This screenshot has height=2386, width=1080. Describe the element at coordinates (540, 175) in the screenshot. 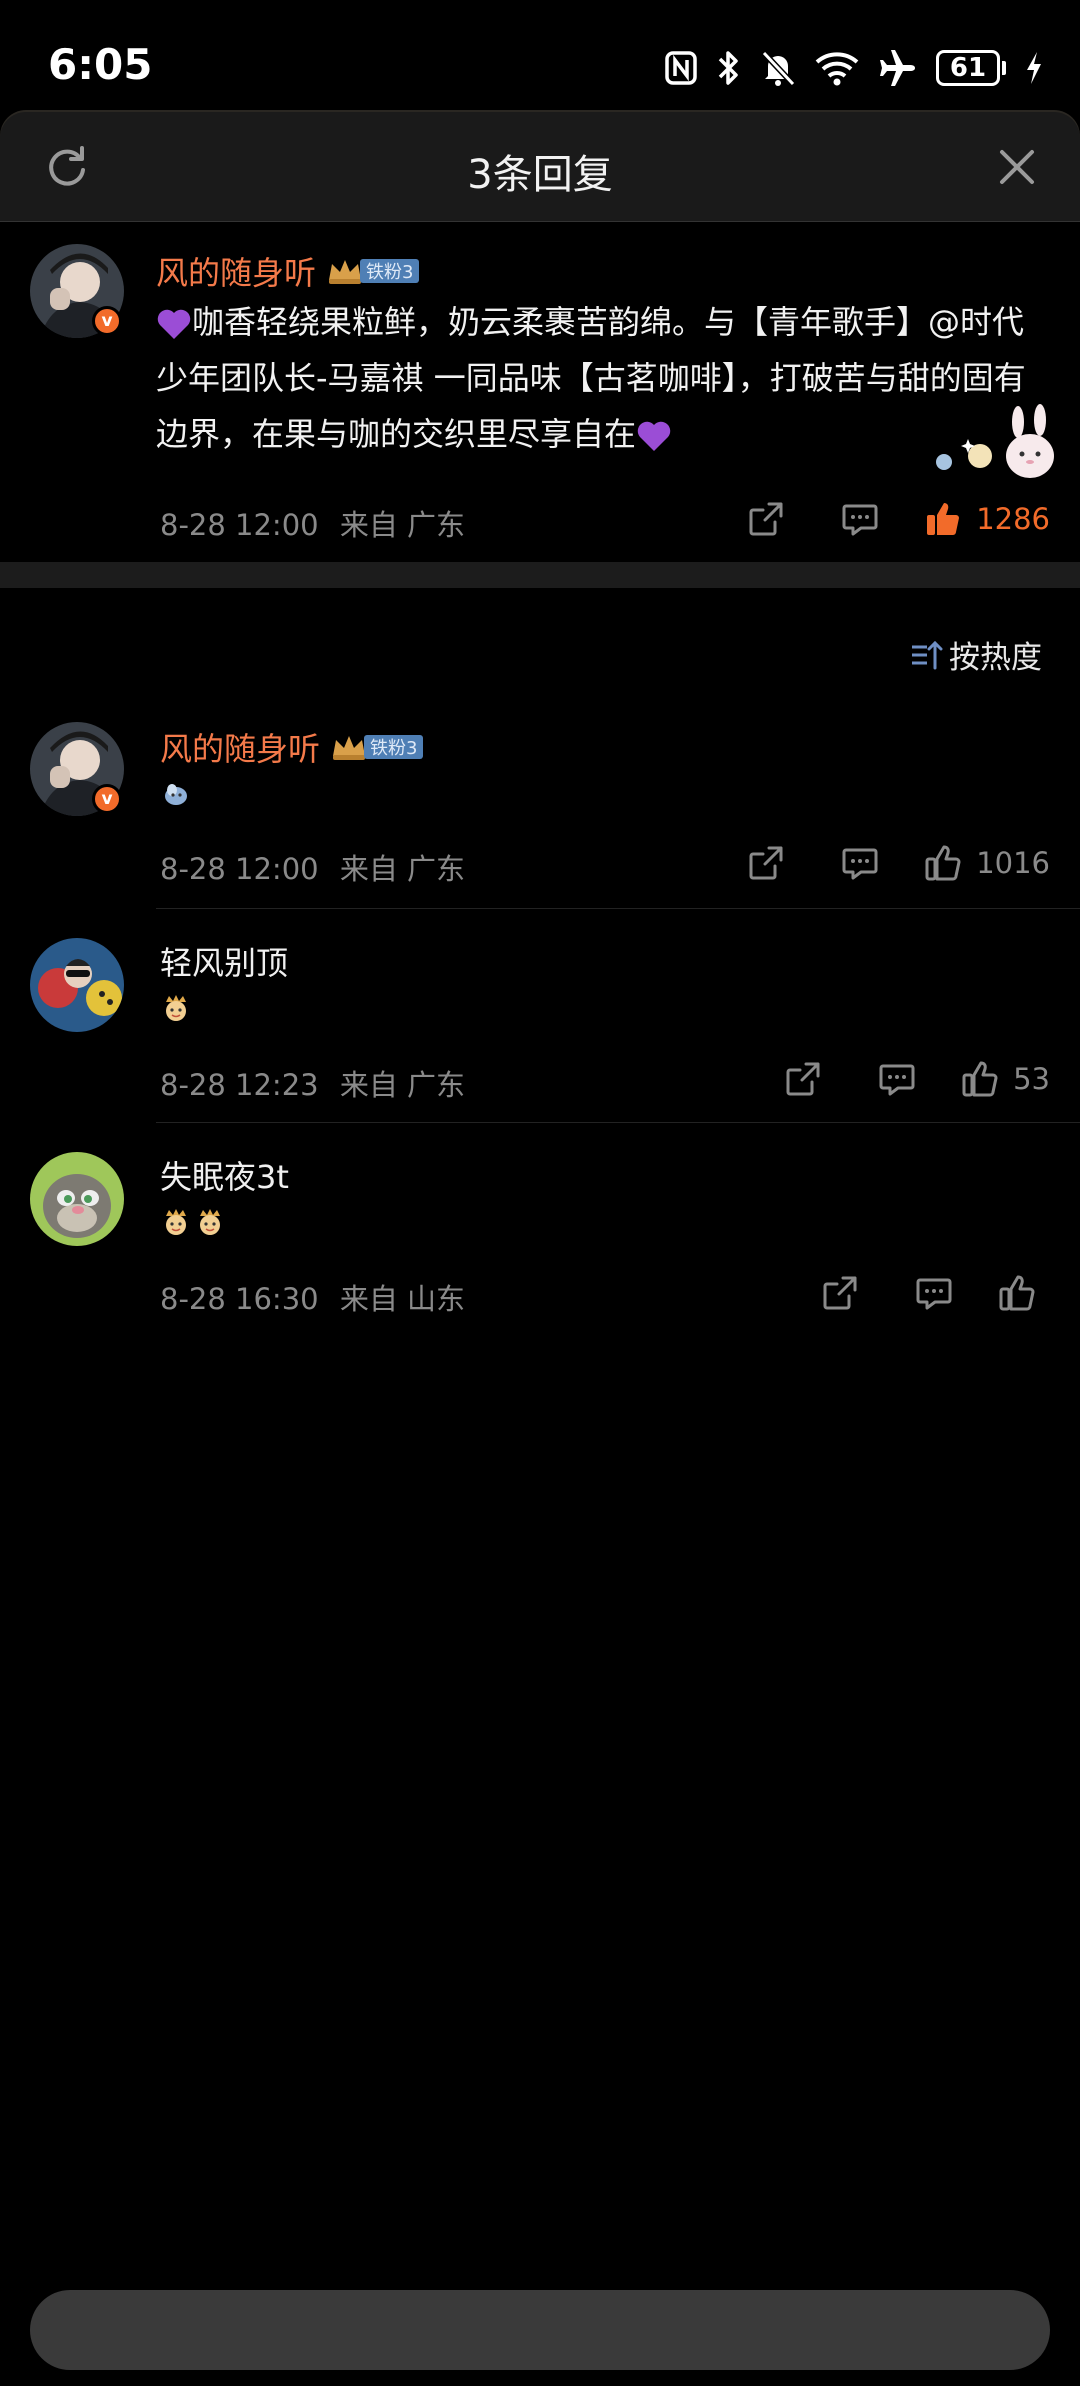

I see `sheet-title: 3条回复` at that location.